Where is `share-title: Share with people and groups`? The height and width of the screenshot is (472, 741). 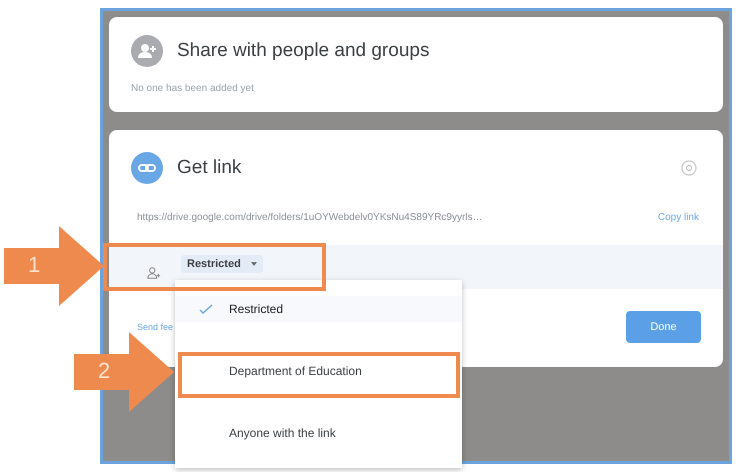
share-title: Share with people and groups is located at coordinates (303, 51).